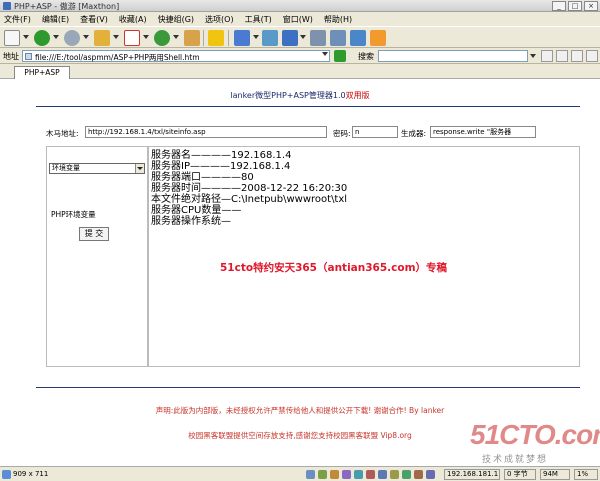 Image resolution: width=600 pixels, height=481 pixels. What do you see at coordinates (176, 19) in the screenshot?
I see `menu-quick-groups: 快捷组(G)` at bounding box center [176, 19].